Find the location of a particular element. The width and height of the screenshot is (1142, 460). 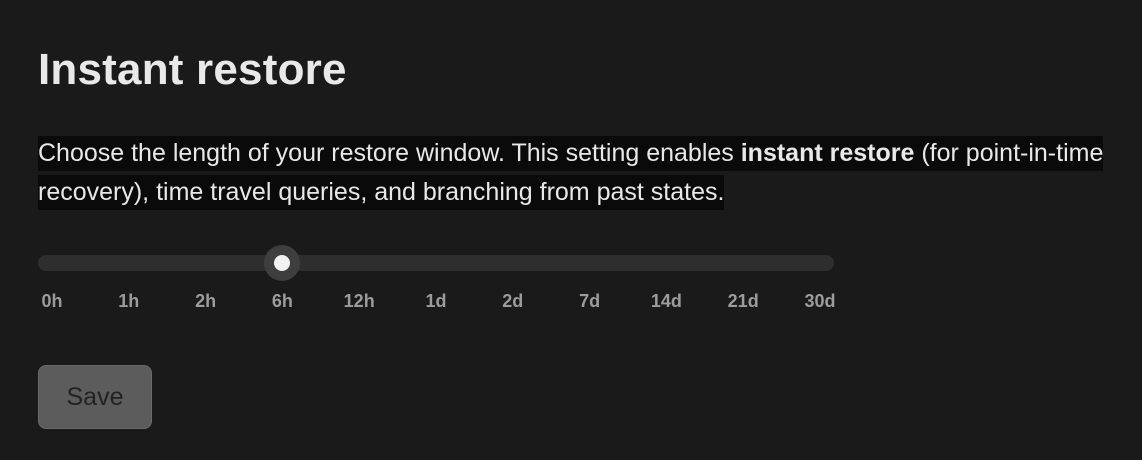

slider-track is located at coordinates (436, 263).